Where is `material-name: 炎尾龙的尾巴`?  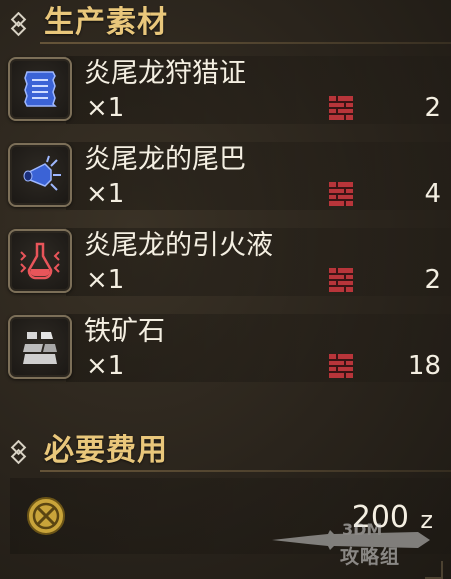 material-name: 炎尾龙的尾巴 is located at coordinates (165, 159).